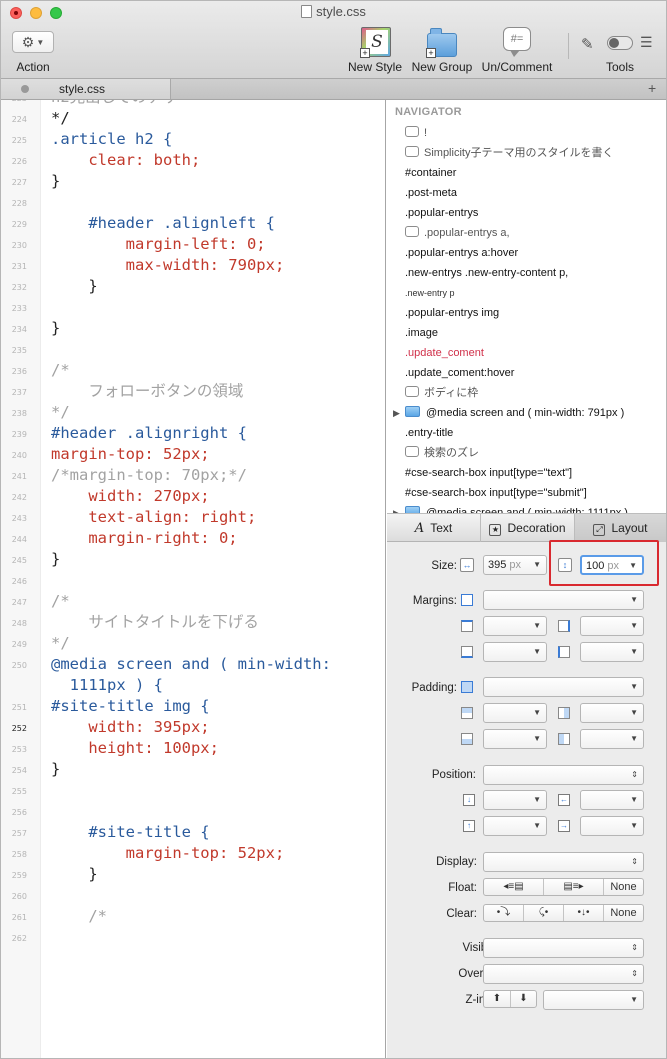  I want to click on menu-lines-icon: ☰, so click(646, 42).